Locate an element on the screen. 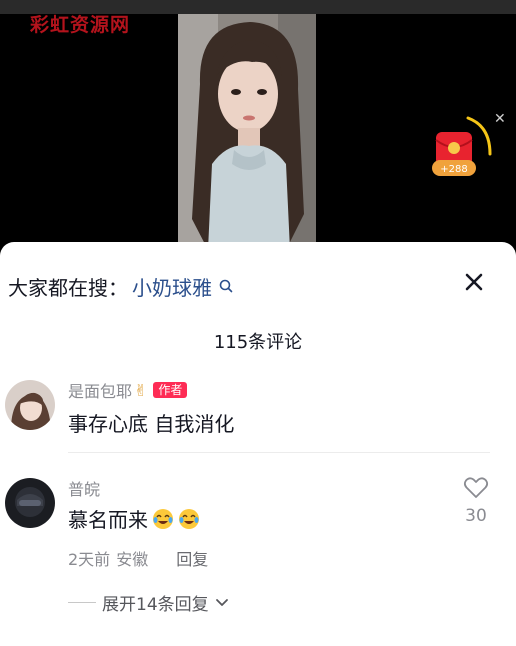 The image size is (516, 646). comment-username: 普皖 is located at coordinates (84, 488).